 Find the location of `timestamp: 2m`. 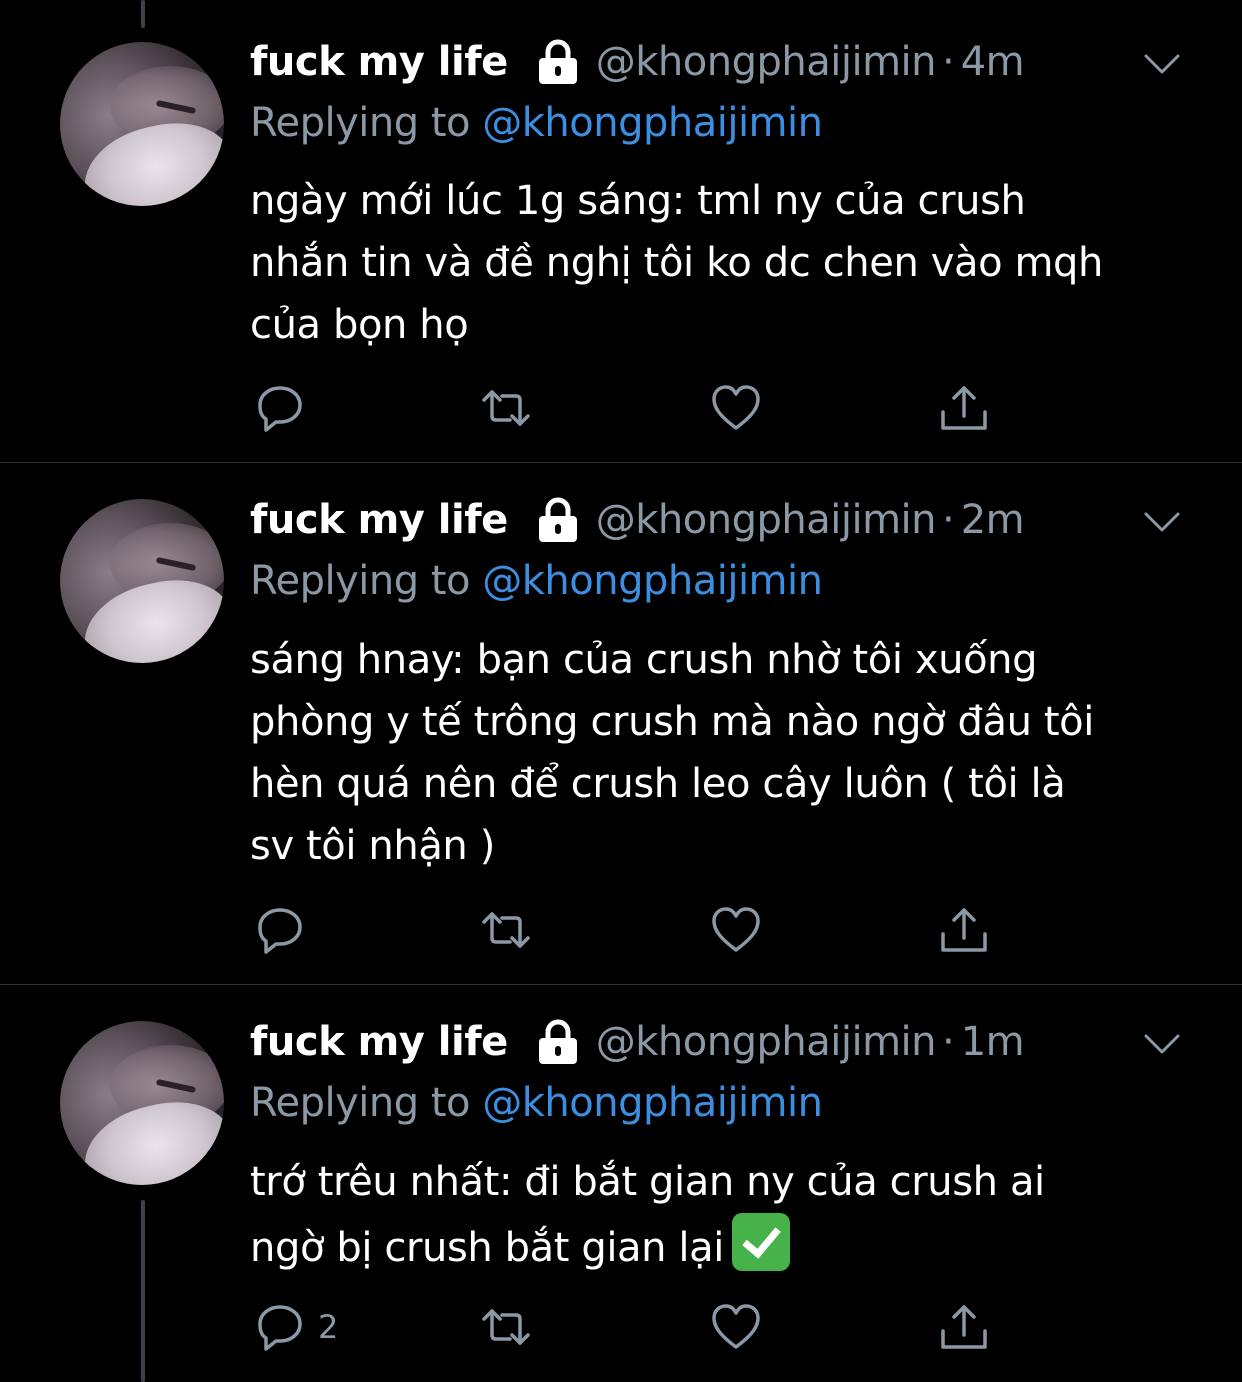

timestamp: 2m is located at coordinates (993, 520).